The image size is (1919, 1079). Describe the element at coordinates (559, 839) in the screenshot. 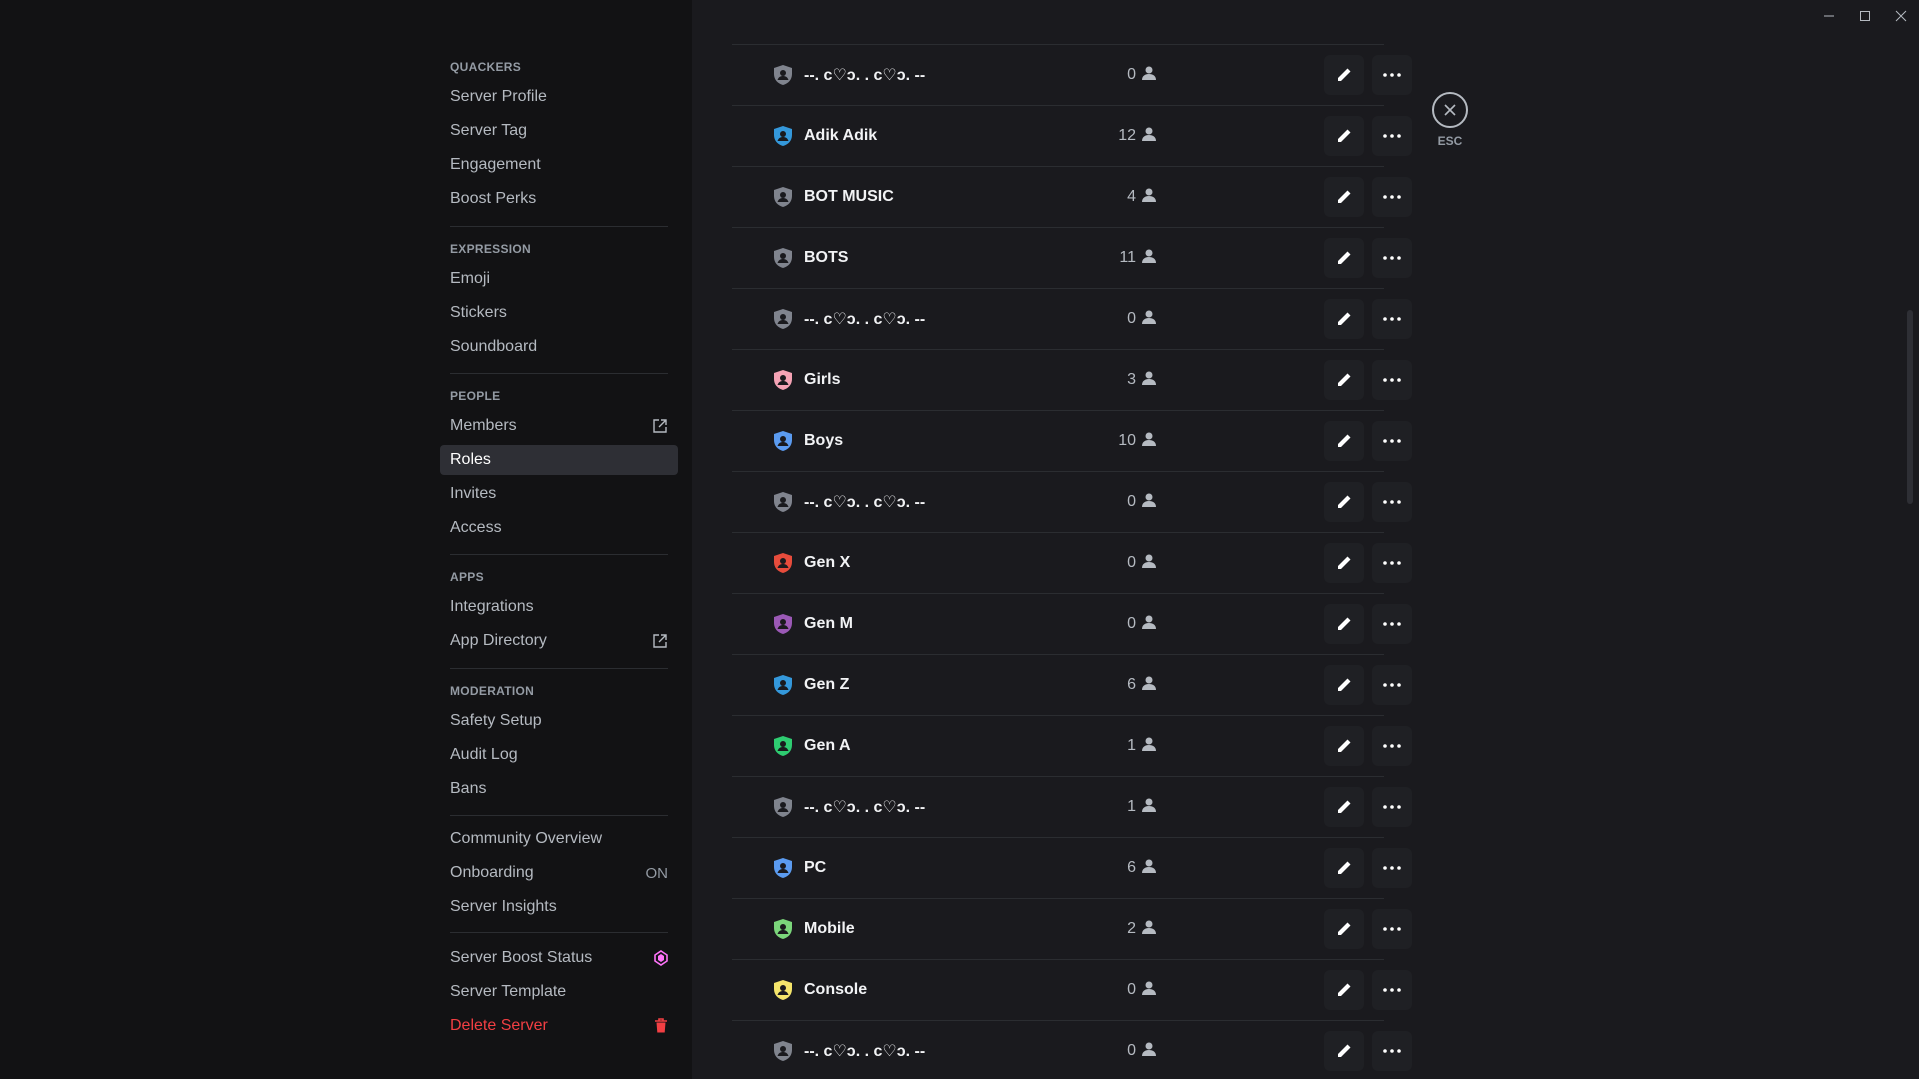

I see `sidebar-item-community-overview: Community Overview` at that location.